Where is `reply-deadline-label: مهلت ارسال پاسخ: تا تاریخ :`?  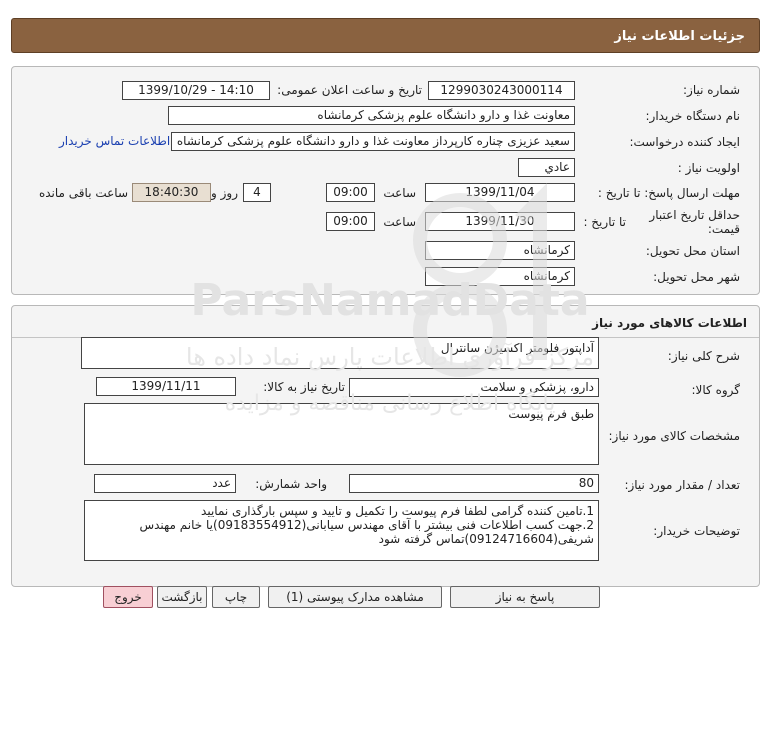 reply-deadline-label: مهلت ارسال پاسخ: تا تاریخ : is located at coordinates (668, 193).